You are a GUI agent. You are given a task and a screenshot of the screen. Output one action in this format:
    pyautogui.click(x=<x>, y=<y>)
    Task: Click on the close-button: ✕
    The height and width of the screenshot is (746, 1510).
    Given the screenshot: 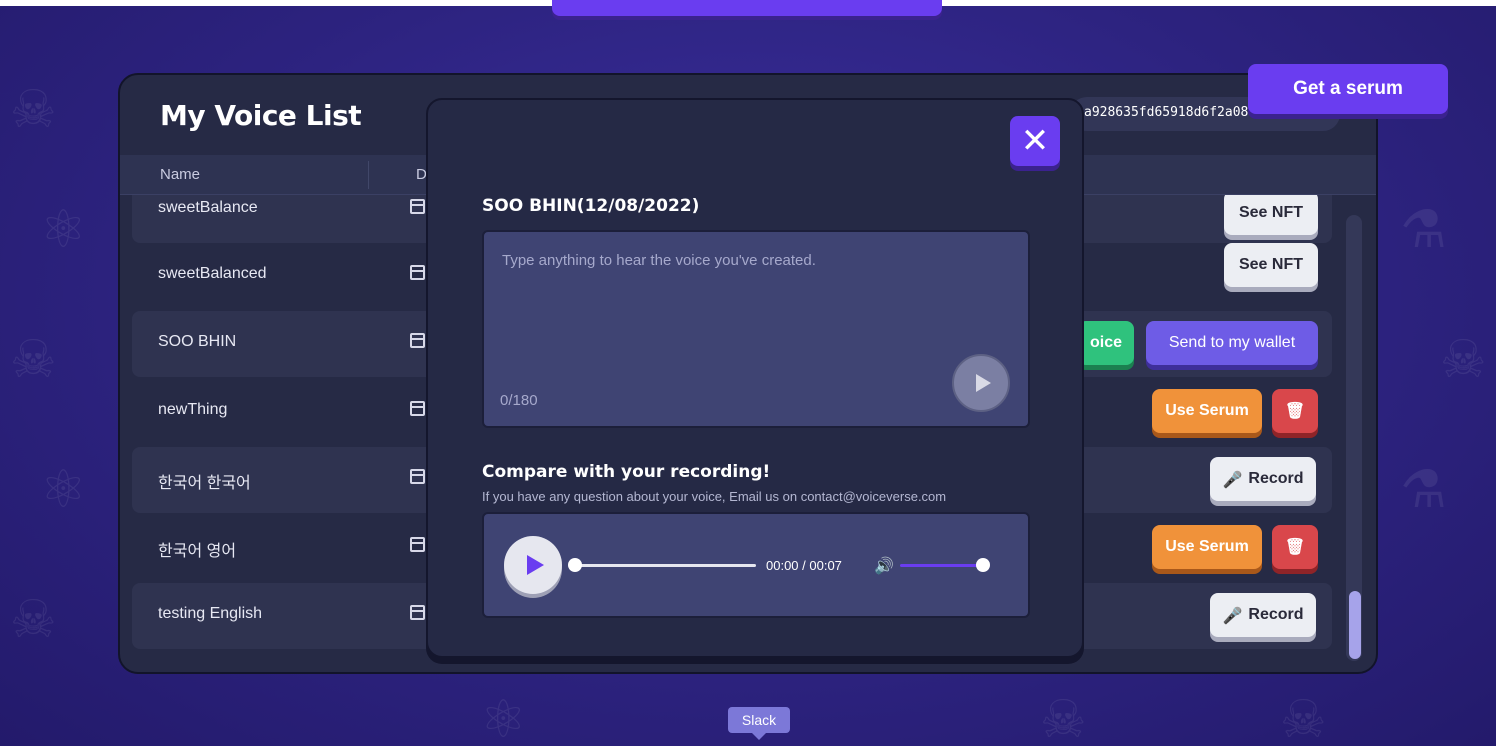 What is the action you would take?
    pyautogui.click(x=1035, y=141)
    